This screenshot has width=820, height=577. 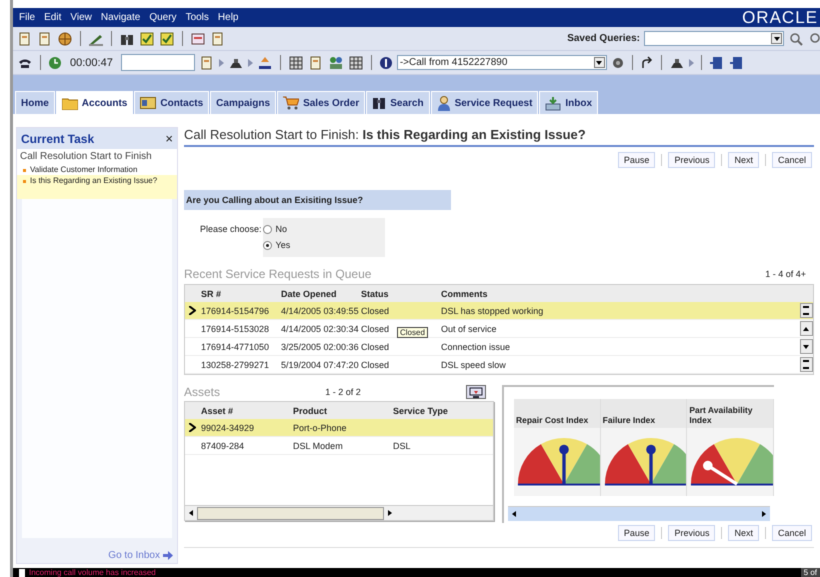 What do you see at coordinates (319, 311) in the screenshot?
I see `table-cell-text: 4/14/2005 03:49:55` at bounding box center [319, 311].